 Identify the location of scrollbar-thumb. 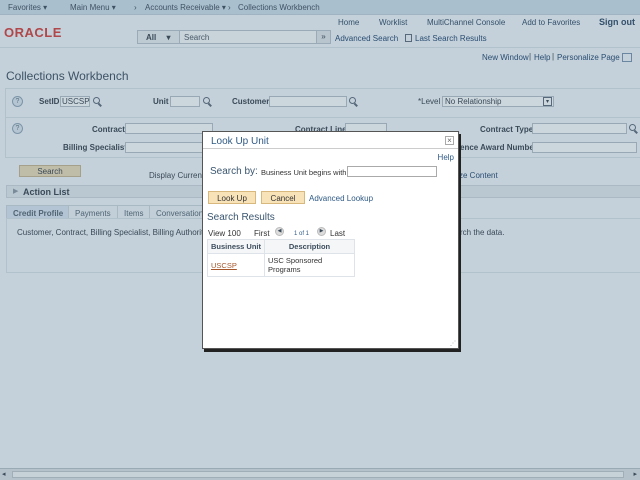
(318, 474).